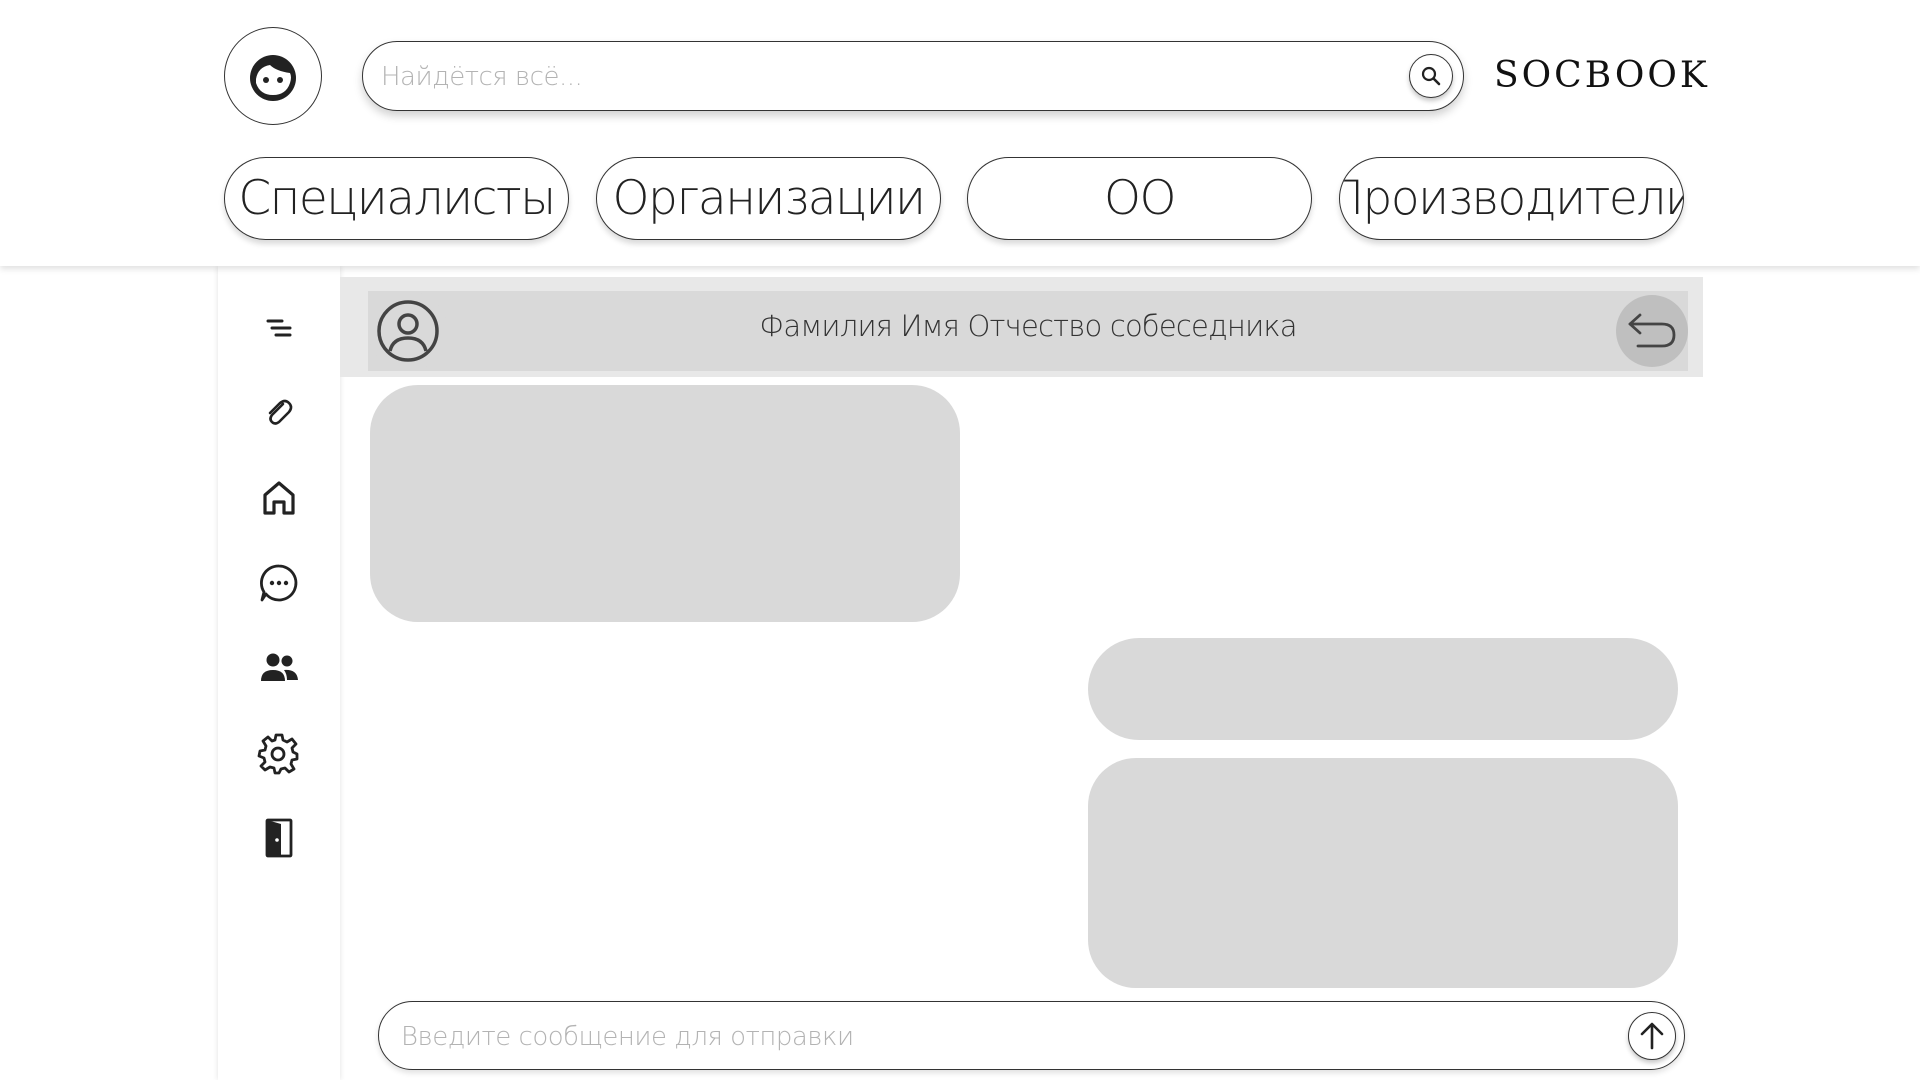 This screenshot has height=1080, width=1920. I want to click on sidebar, so click(279, 673).